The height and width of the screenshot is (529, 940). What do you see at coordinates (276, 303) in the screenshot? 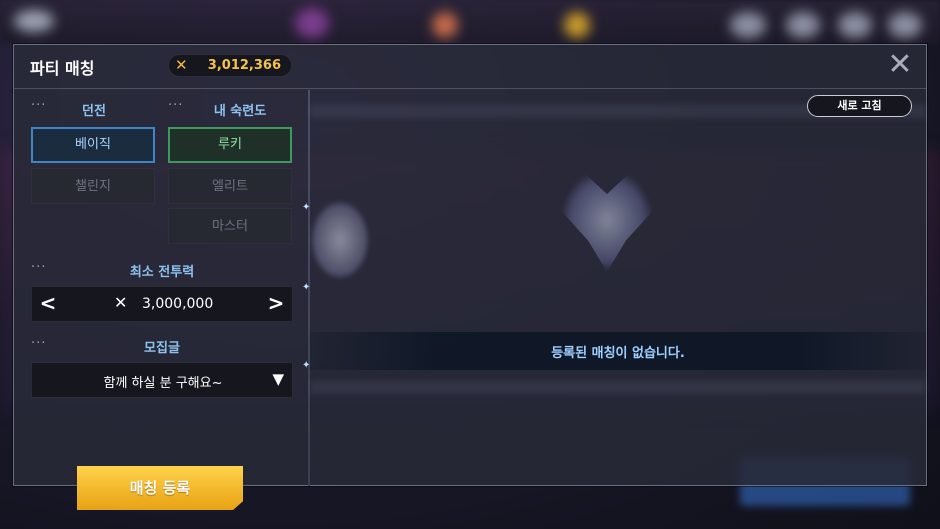
I see `chevron-right-icon: >` at bounding box center [276, 303].